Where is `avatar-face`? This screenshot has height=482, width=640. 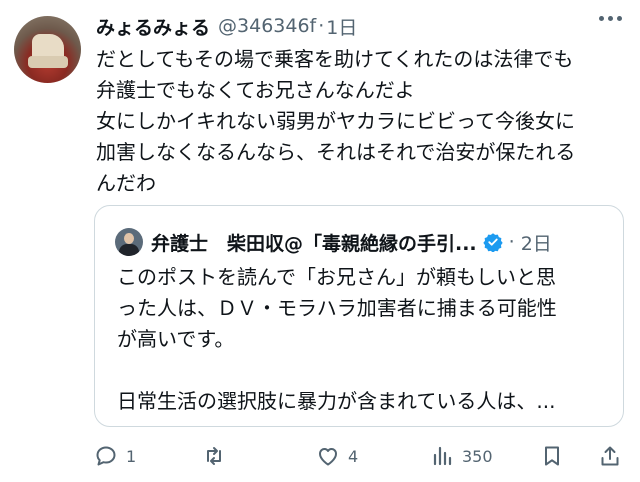
avatar-face is located at coordinates (129, 238).